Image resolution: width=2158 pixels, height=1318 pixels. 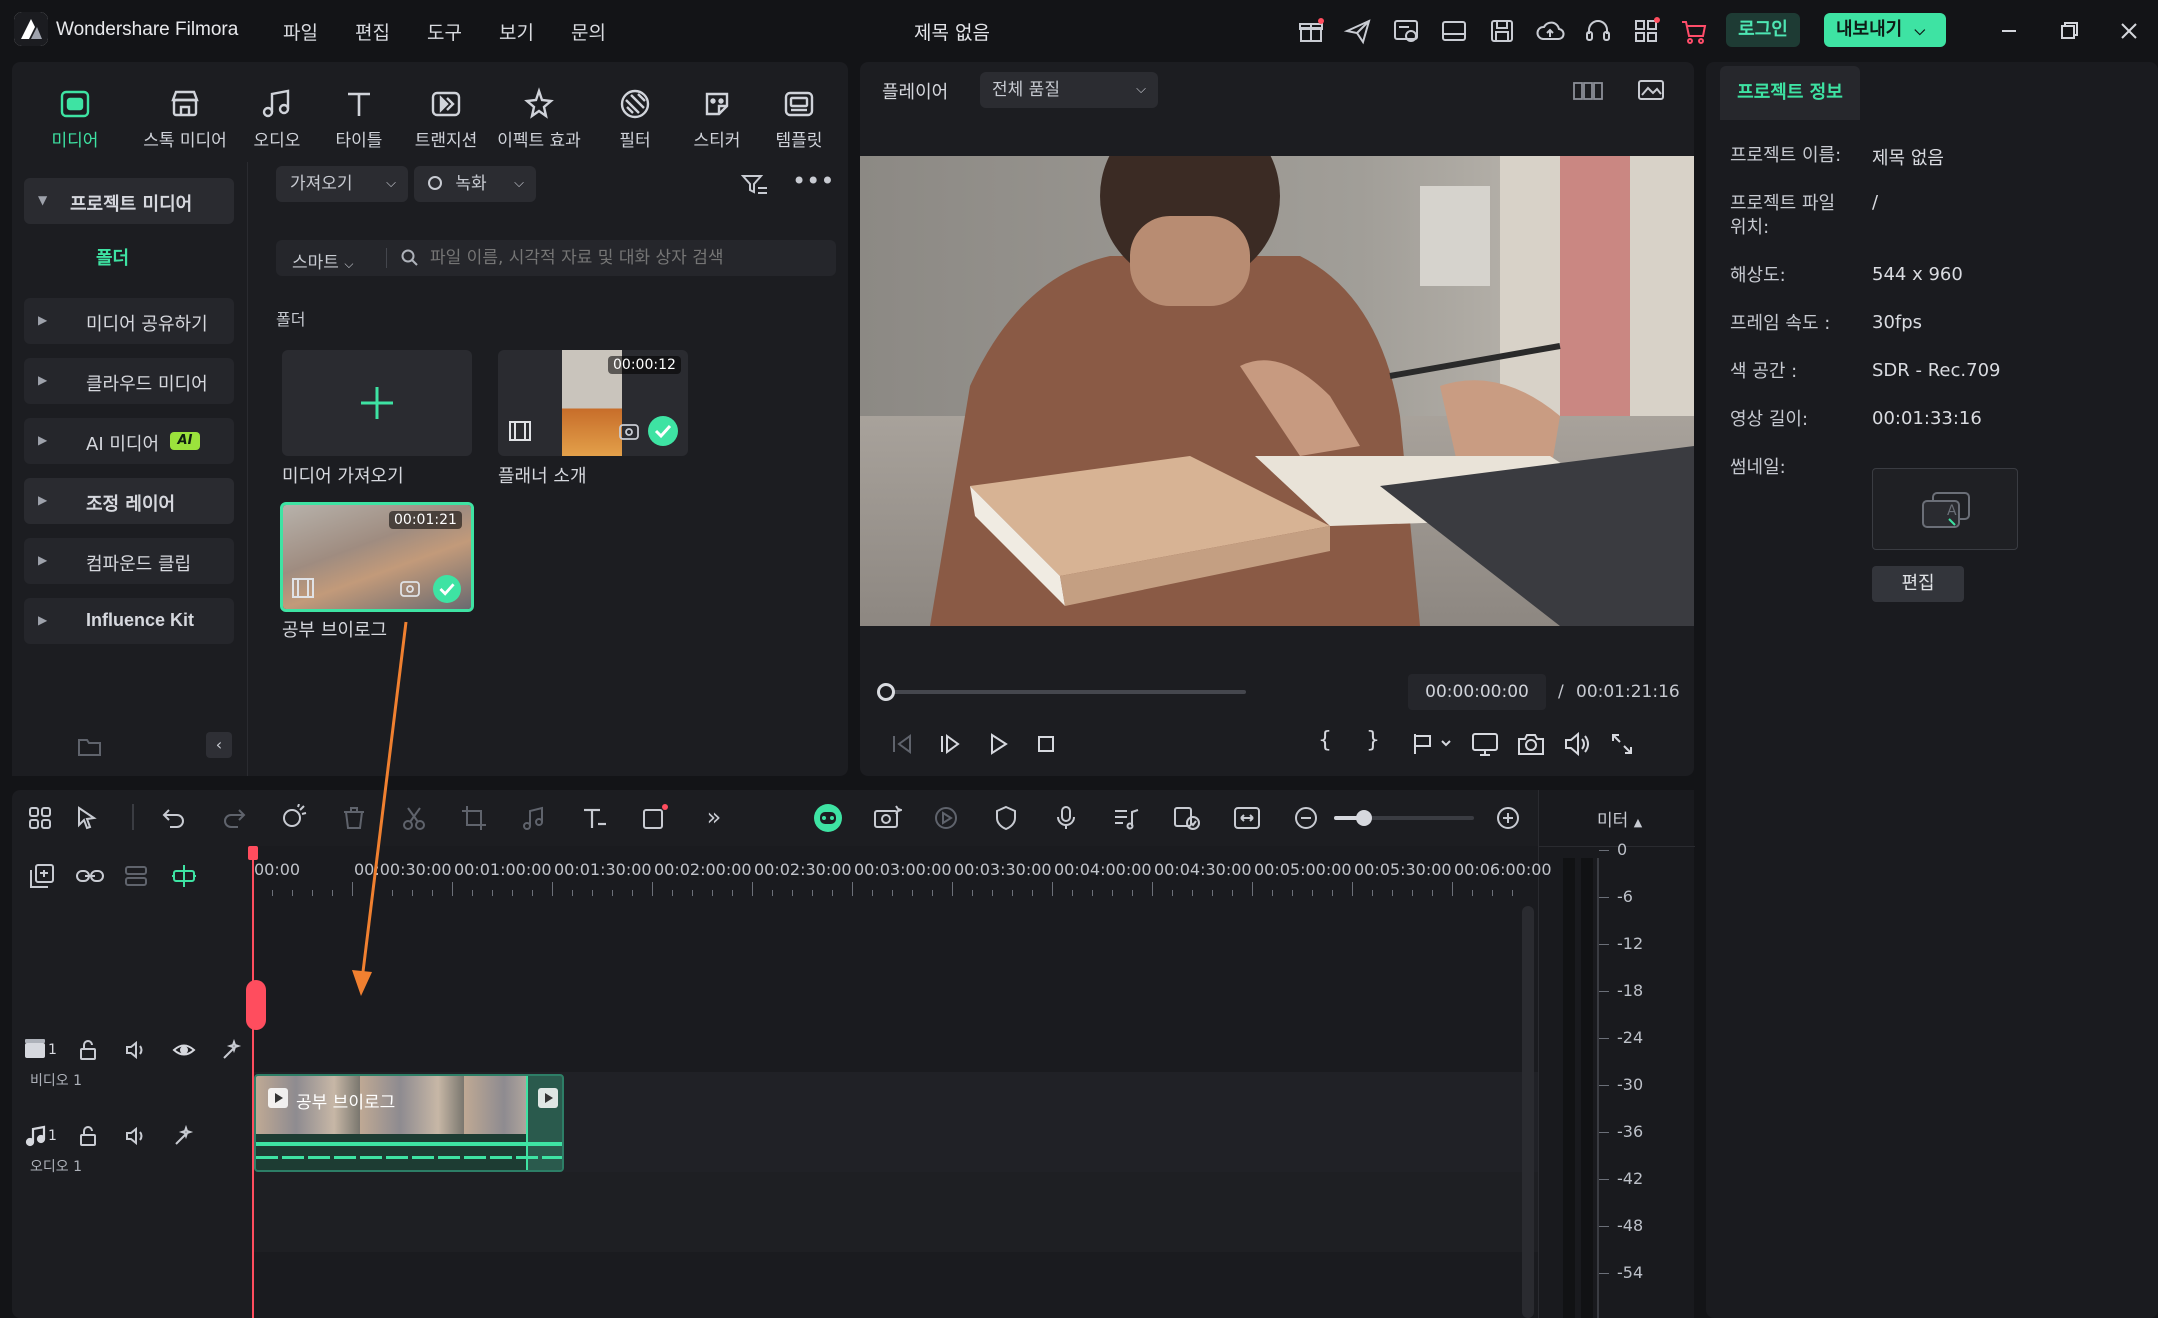 What do you see at coordinates (1577, 744) in the screenshot?
I see `volume-icon` at bounding box center [1577, 744].